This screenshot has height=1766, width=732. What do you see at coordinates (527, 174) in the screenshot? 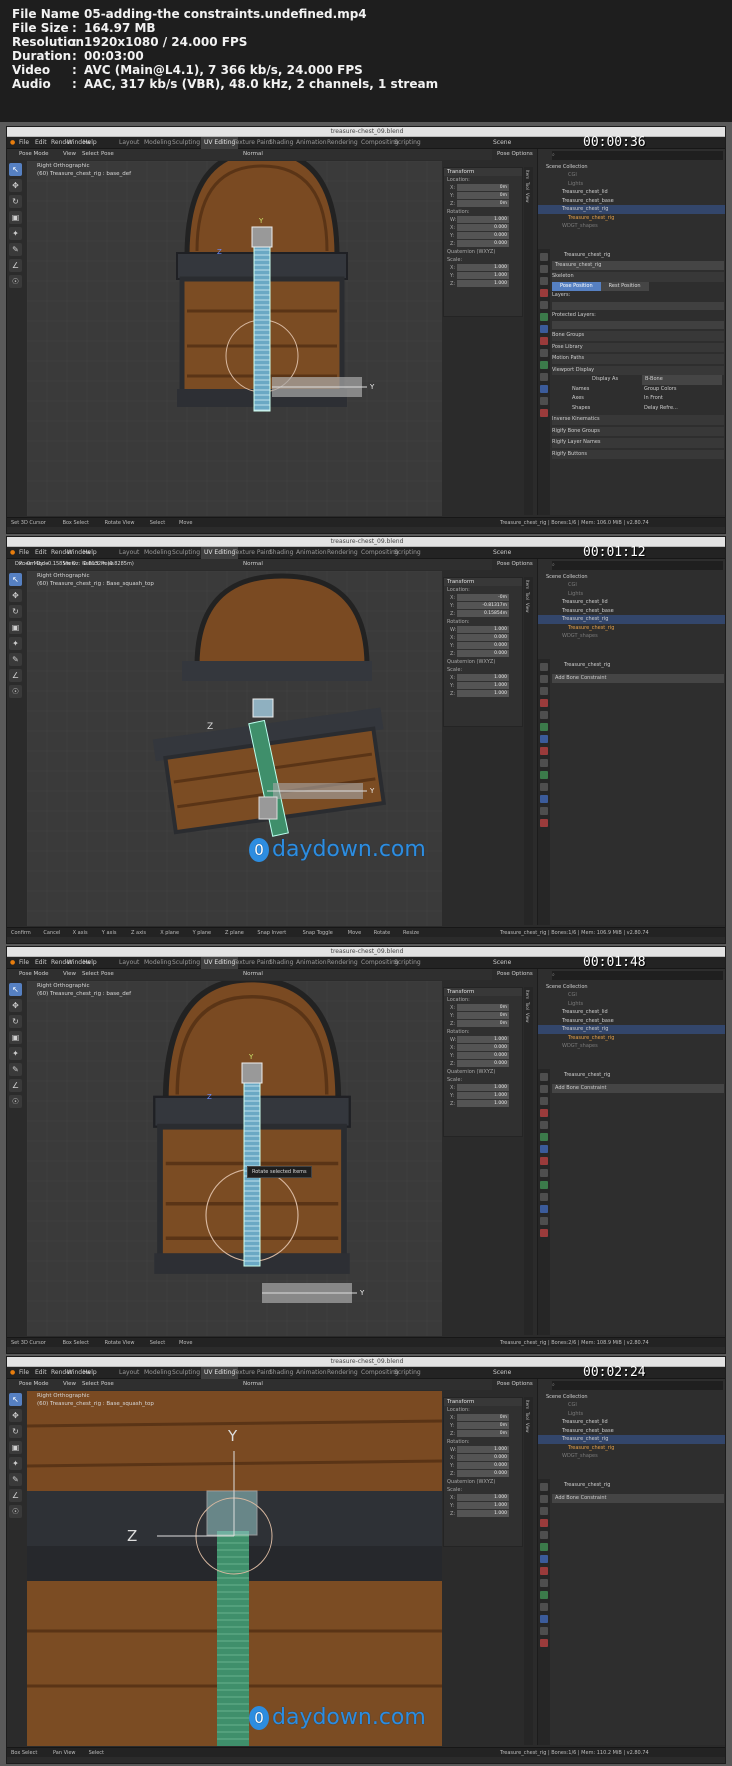
I see `sidebar-tab-item: Item` at bounding box center [527, 174].